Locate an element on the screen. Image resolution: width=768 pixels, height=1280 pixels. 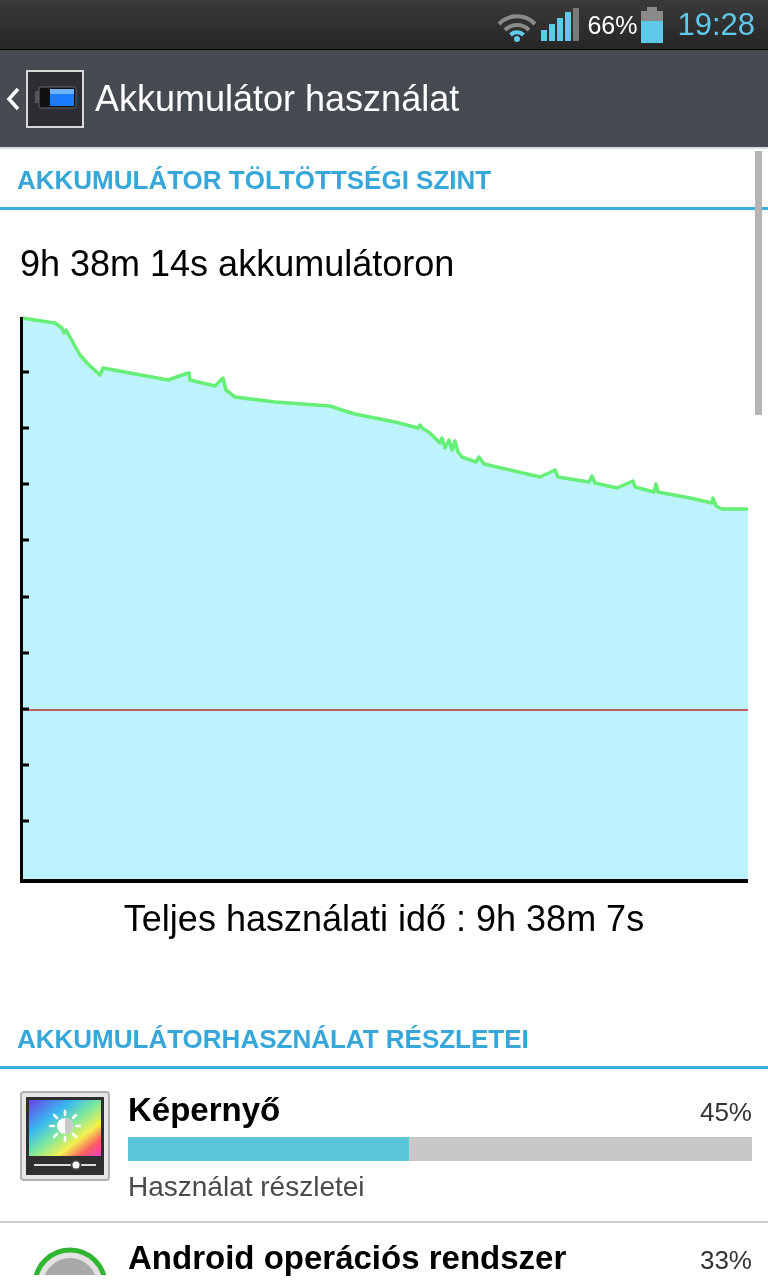
section-header: AKKUMULÁTOR TÖLTÖTTSÉGI SZINT is located at coordinates (255, 180).